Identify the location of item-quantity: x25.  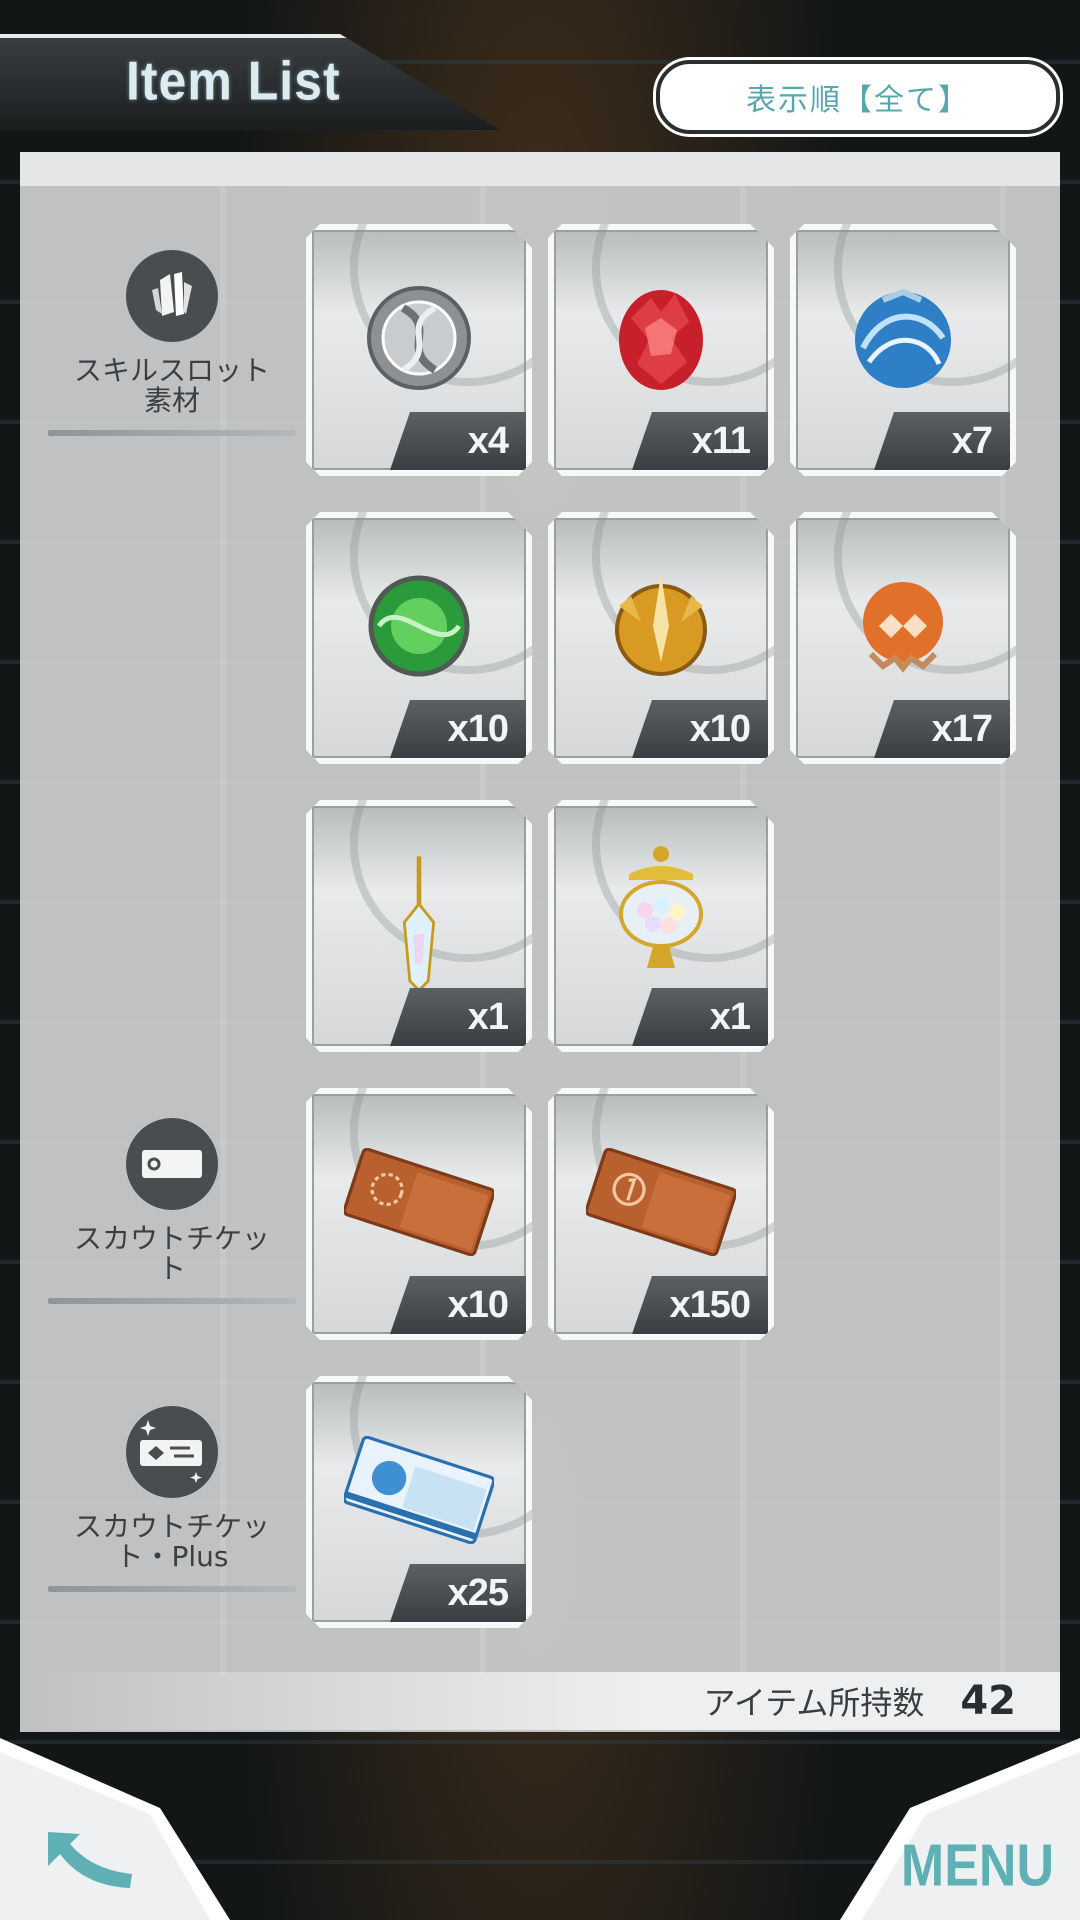
(458, 1593).